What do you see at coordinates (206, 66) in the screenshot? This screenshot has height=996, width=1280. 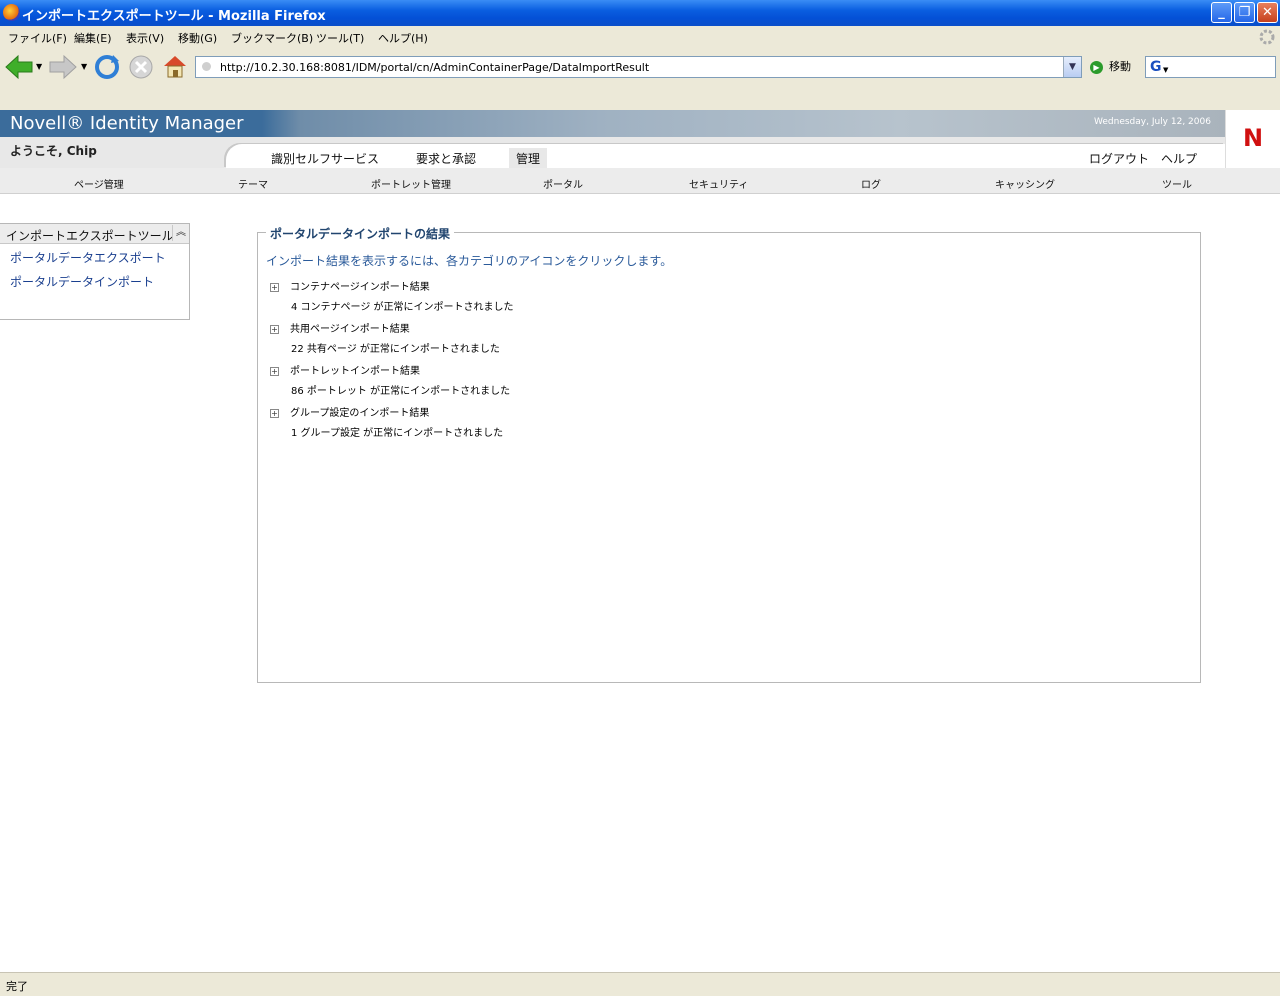 I see `page-favicon-icon` at bounding box center [206, 66].